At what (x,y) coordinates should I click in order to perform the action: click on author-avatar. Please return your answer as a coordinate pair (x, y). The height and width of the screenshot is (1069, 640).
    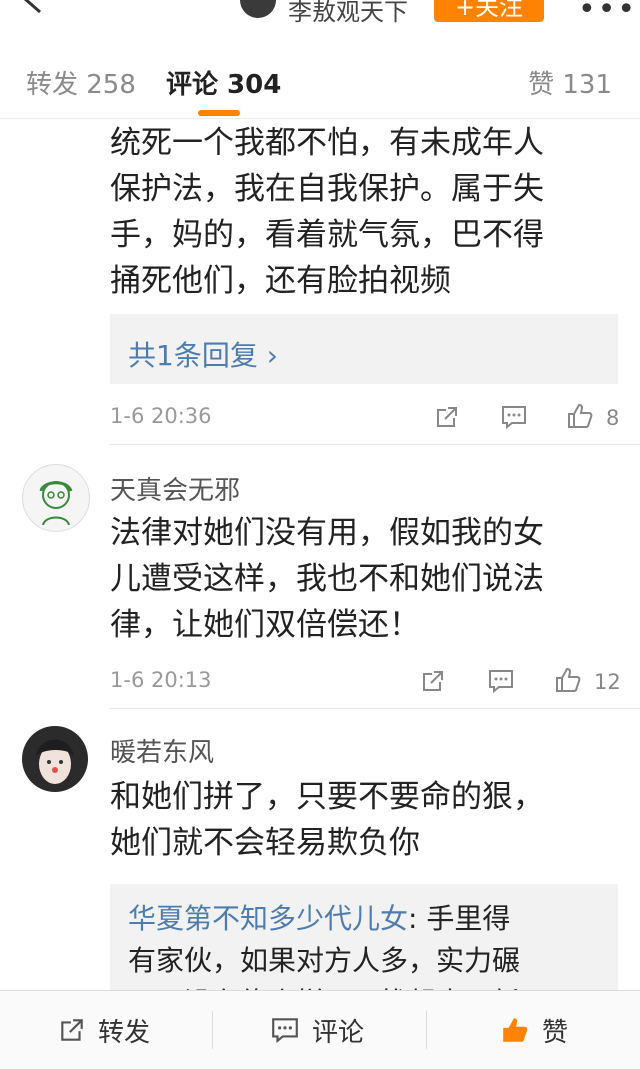
    Looking at the image, I should click on (258, 9).